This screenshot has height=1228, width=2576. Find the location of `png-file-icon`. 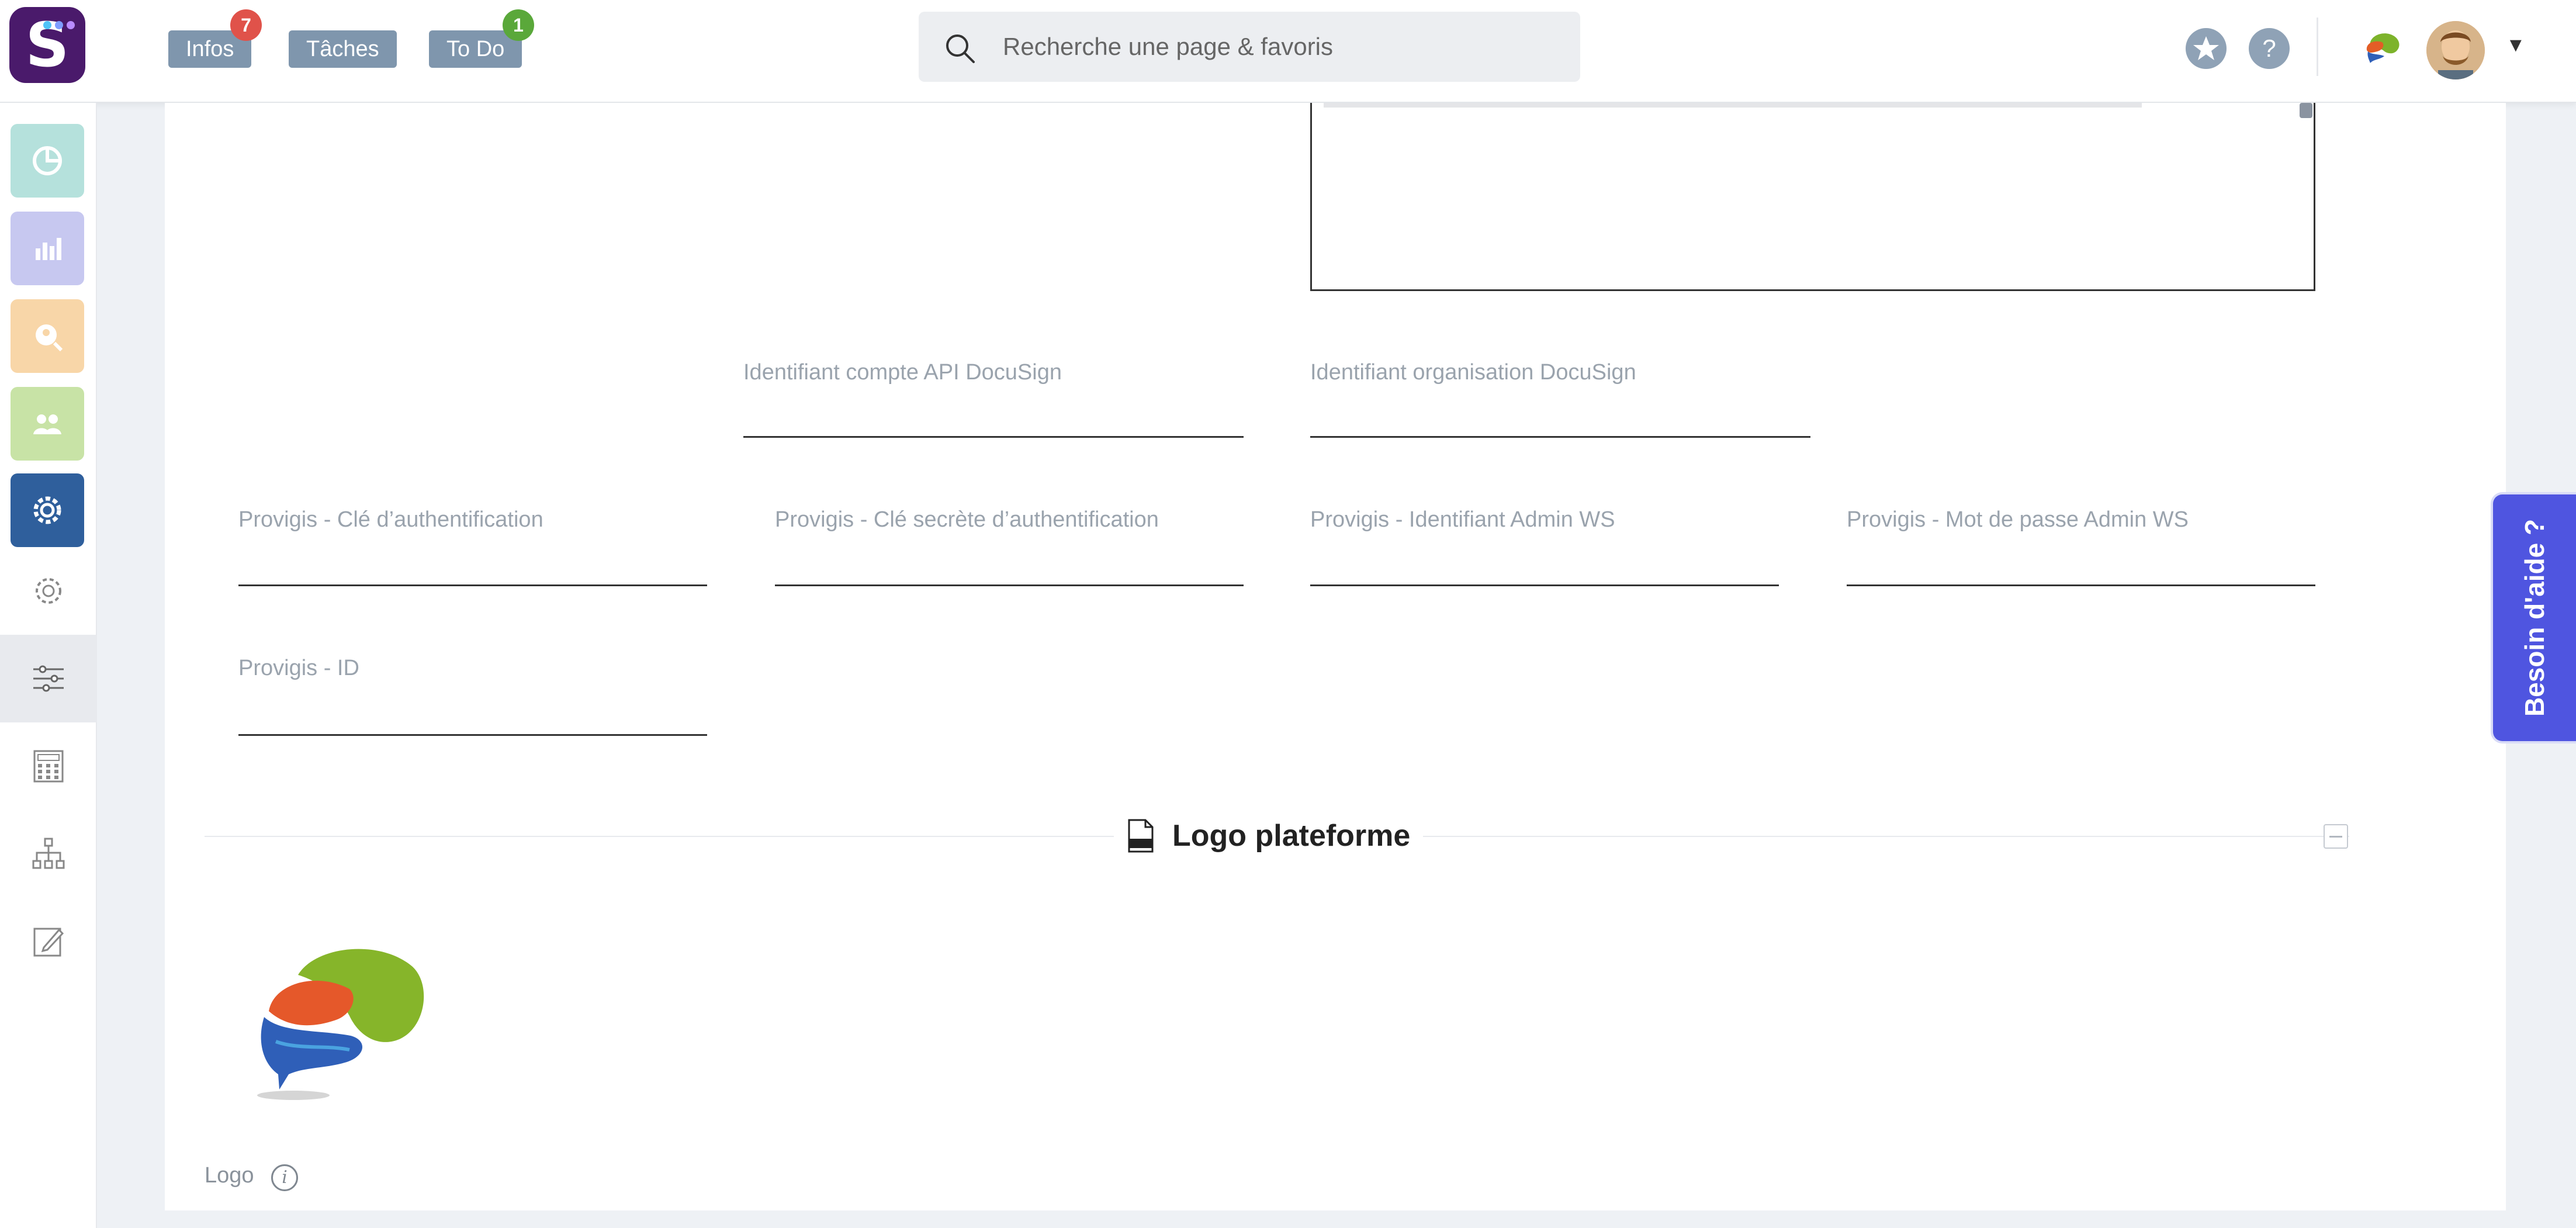

png-file-icon is located at coordinates (1141, 836).